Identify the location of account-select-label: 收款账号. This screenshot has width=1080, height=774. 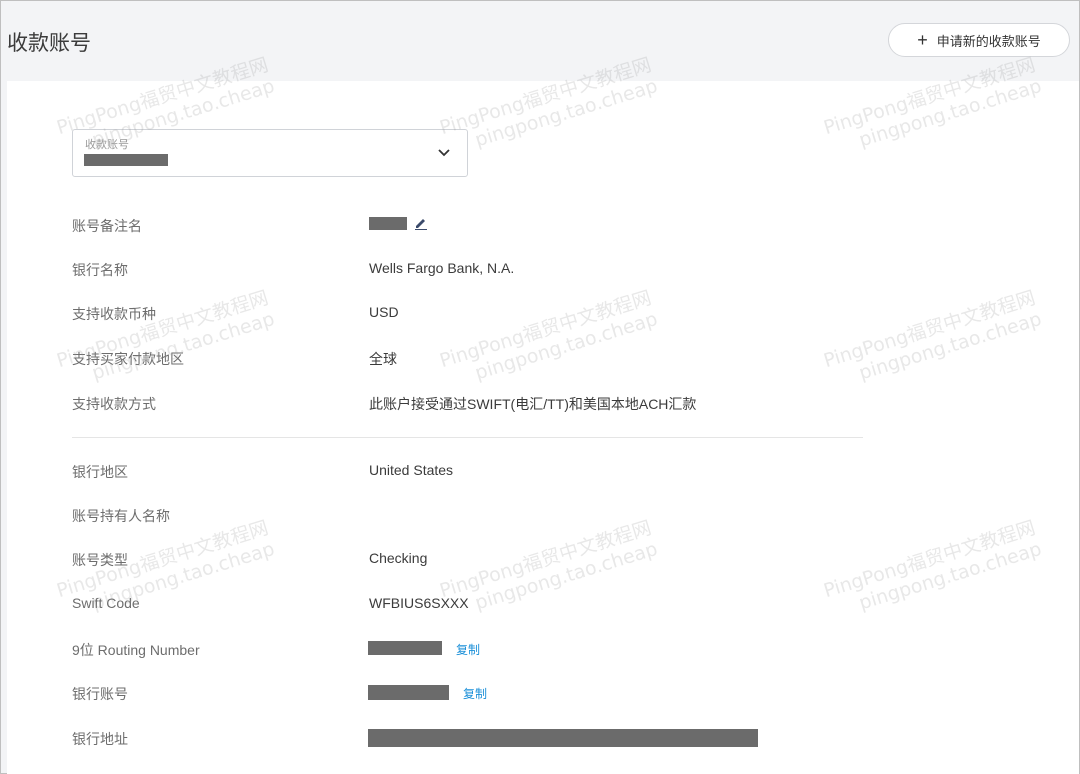
(107, 145).